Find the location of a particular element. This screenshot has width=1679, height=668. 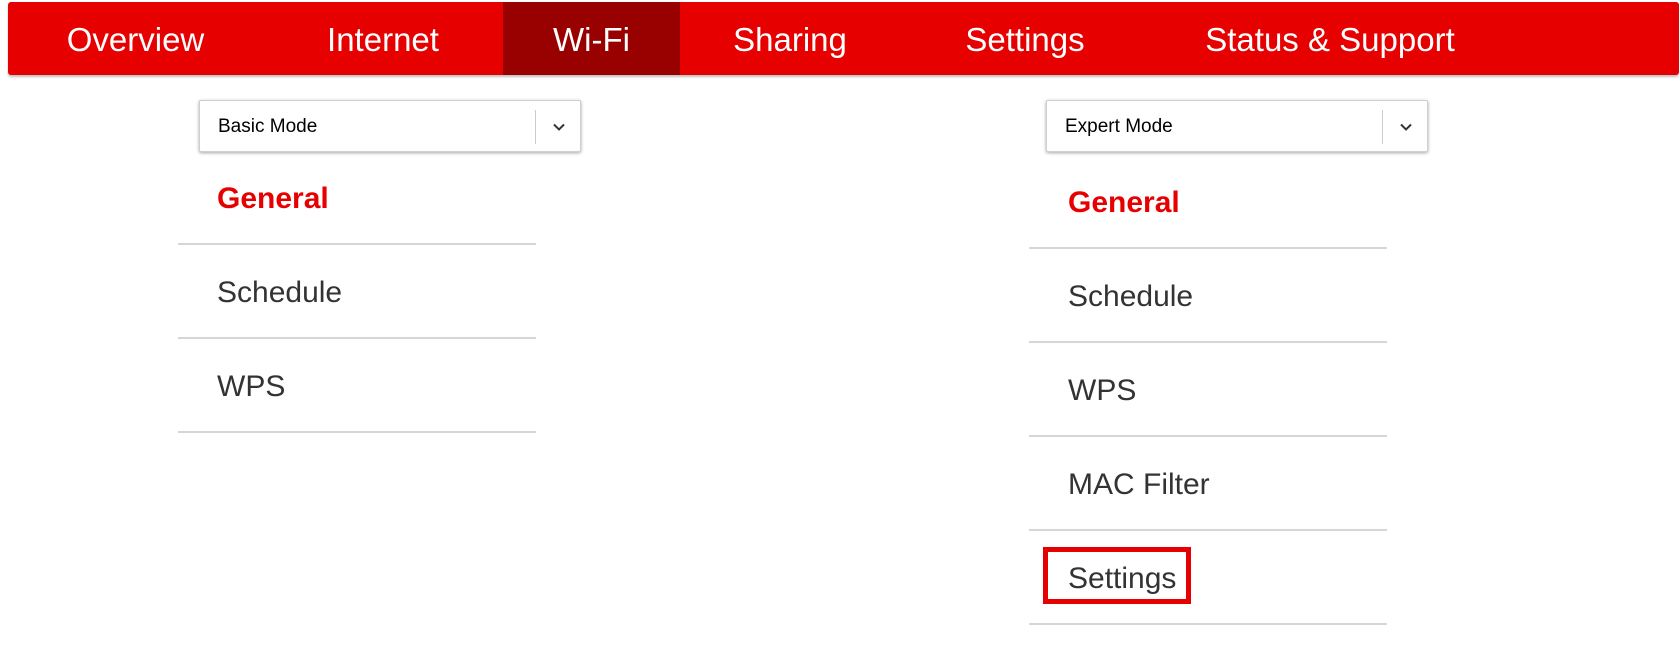

basic-mode-select: Basic Mode is located at coordinates (390, 126).